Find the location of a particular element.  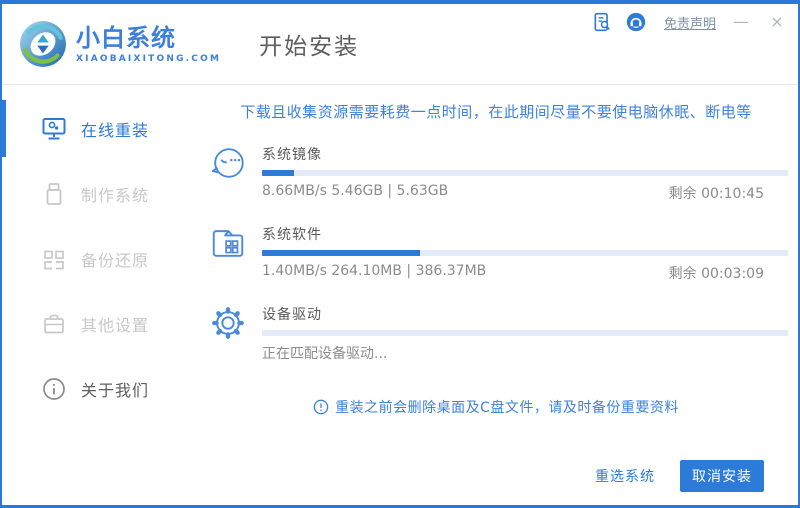

brand-logo-icon is located at coordinates (43, 44).